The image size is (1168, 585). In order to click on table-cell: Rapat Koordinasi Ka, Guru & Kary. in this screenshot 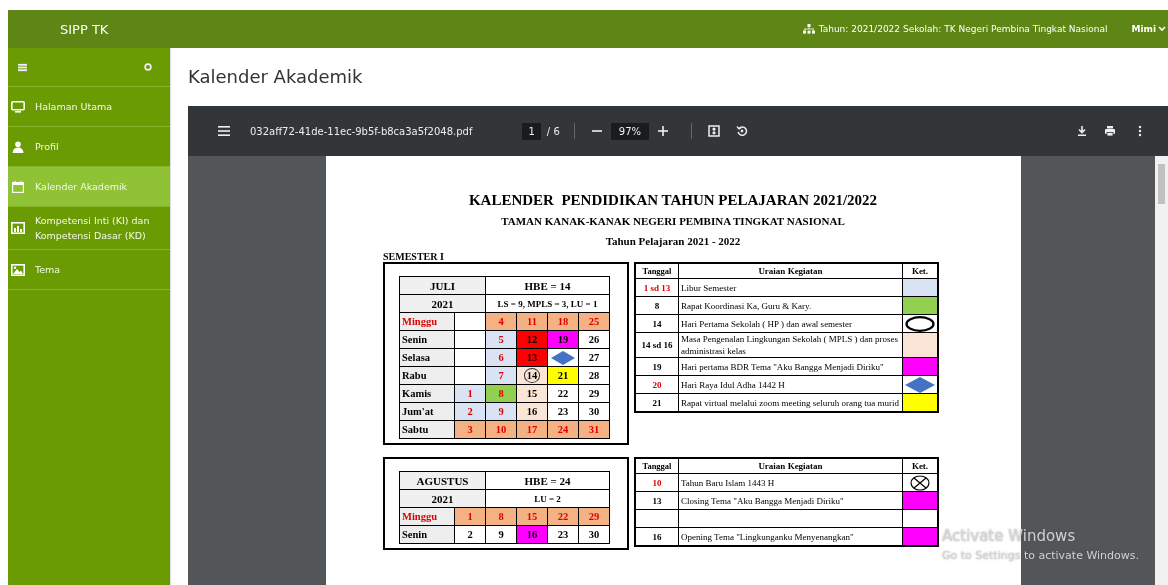, I will do `click(790, 305)`.